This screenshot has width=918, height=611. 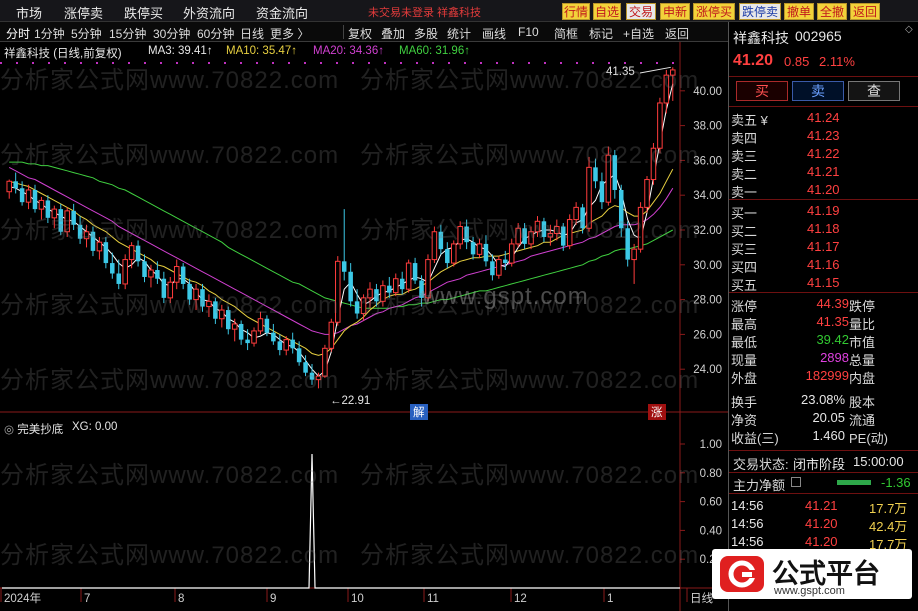 I want to click on period-tab-1min: 1分钟, so click(x=49, y=33).